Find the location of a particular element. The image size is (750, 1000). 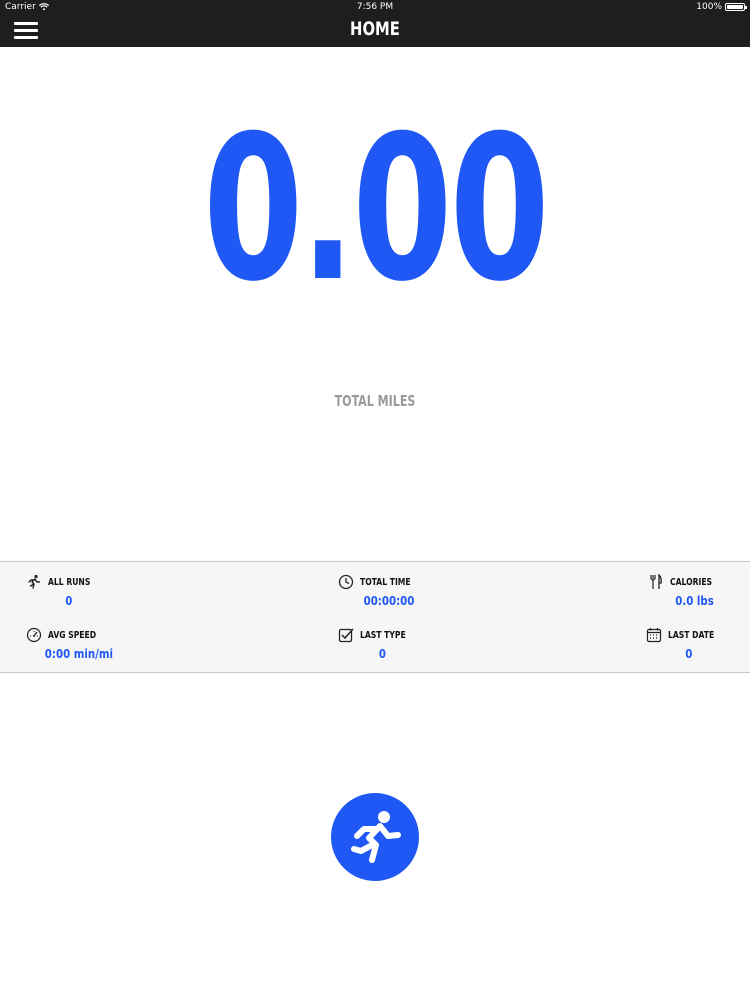

stat-label: CALORIES is located at coordinates (691, 582).